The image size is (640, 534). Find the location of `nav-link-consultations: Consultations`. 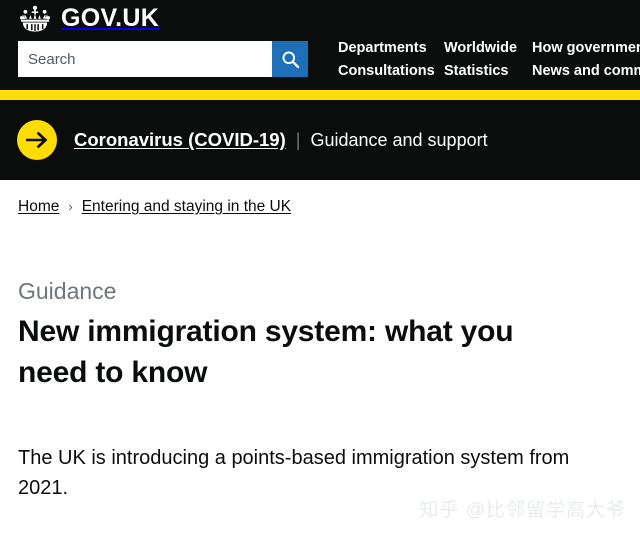

nav-link-consultations: Consultations is located at coordinates (391, 71).